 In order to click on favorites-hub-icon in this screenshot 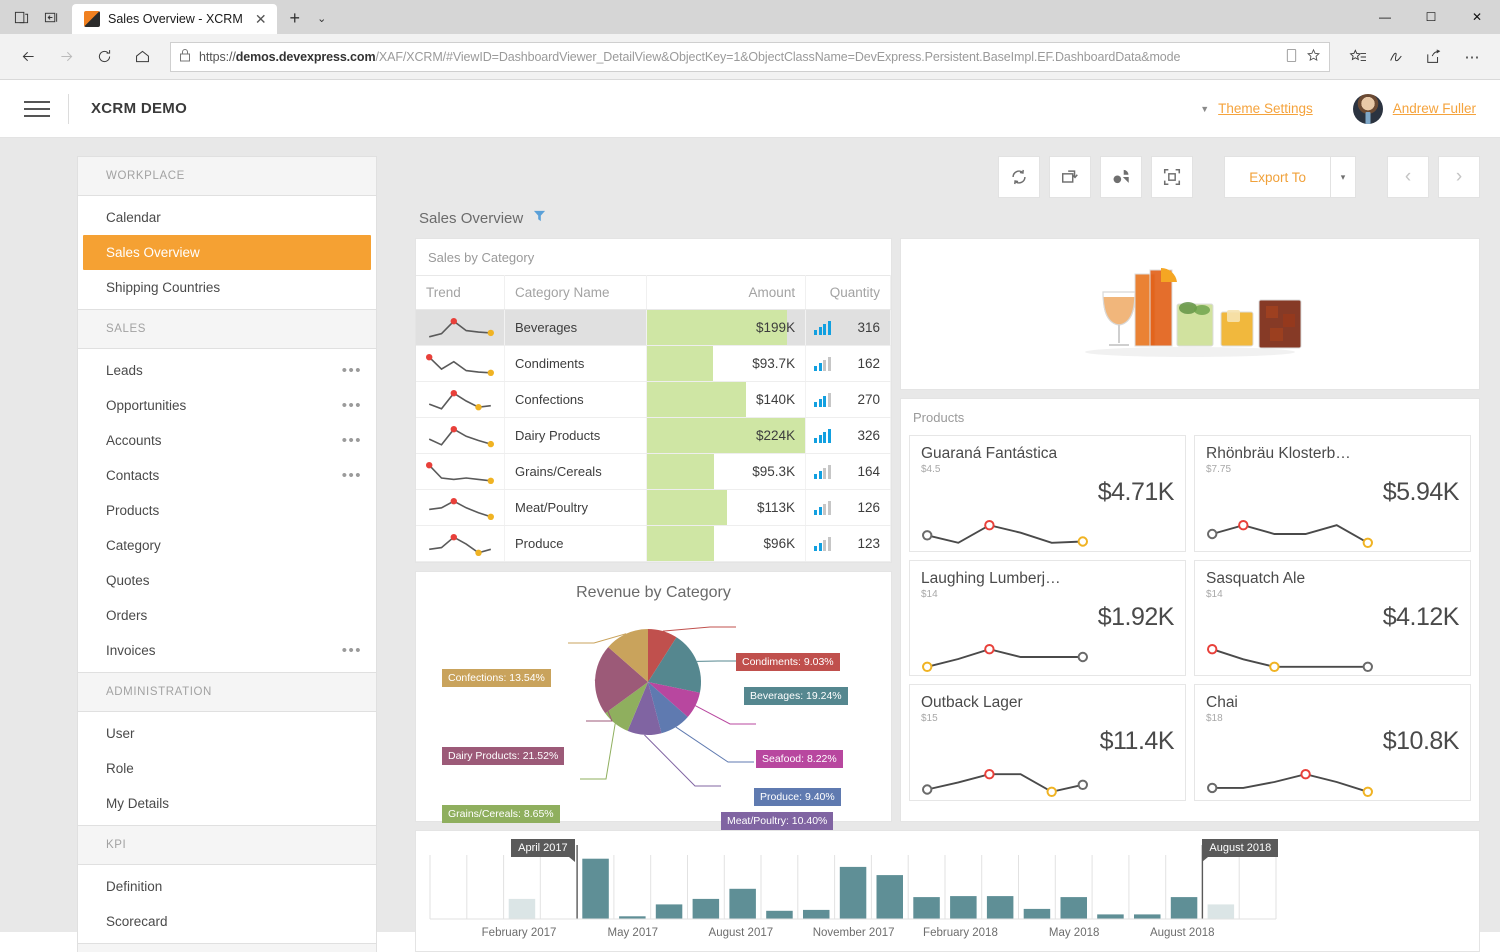, I will do `click(1358, 57)`.